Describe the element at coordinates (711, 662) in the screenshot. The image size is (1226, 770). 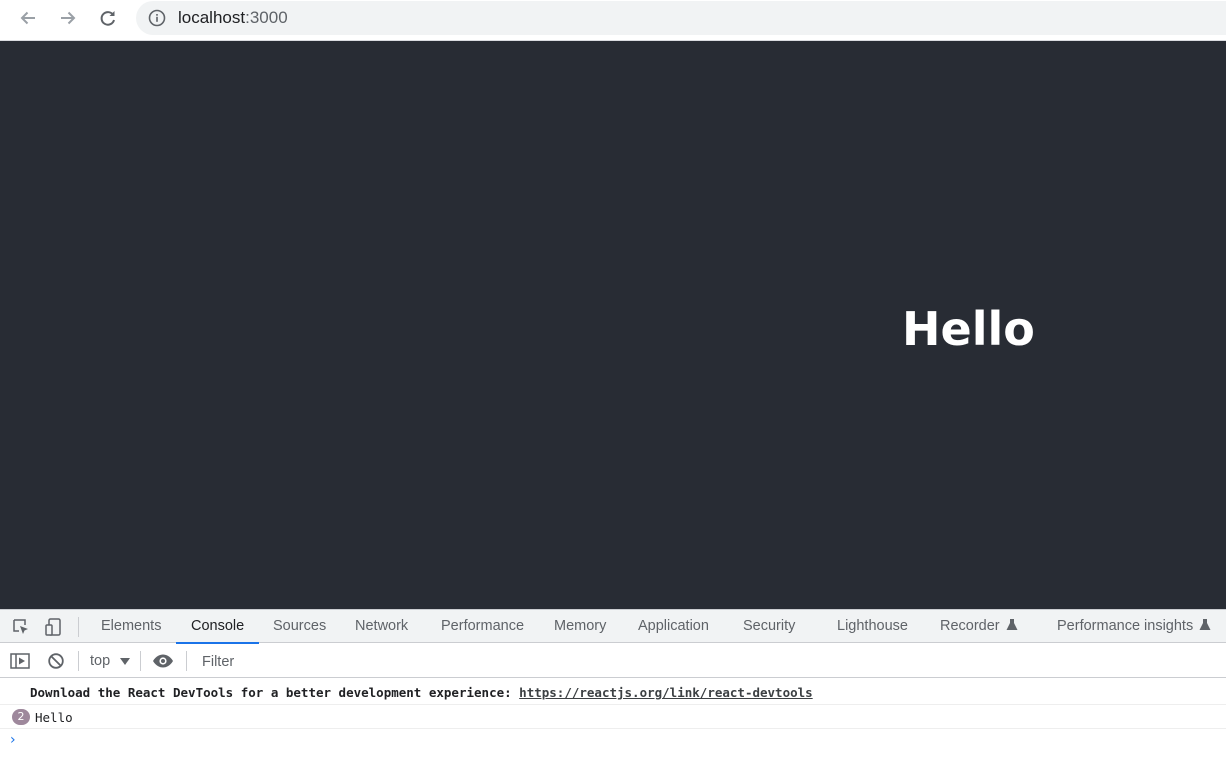
I see `filter-input` at that location.